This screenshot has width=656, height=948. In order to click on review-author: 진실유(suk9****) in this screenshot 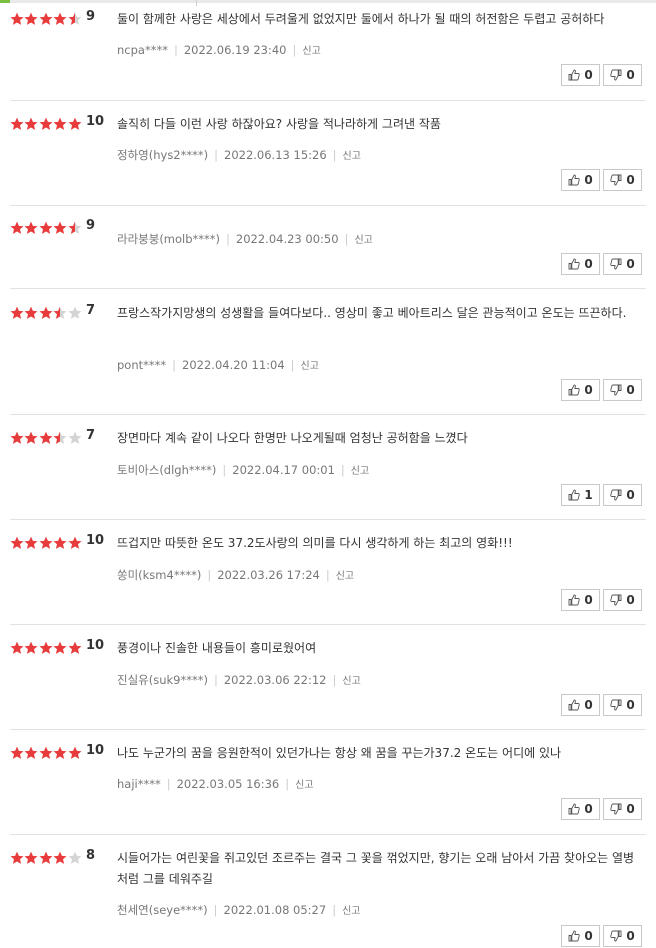, I will do `click(162, 680)`.